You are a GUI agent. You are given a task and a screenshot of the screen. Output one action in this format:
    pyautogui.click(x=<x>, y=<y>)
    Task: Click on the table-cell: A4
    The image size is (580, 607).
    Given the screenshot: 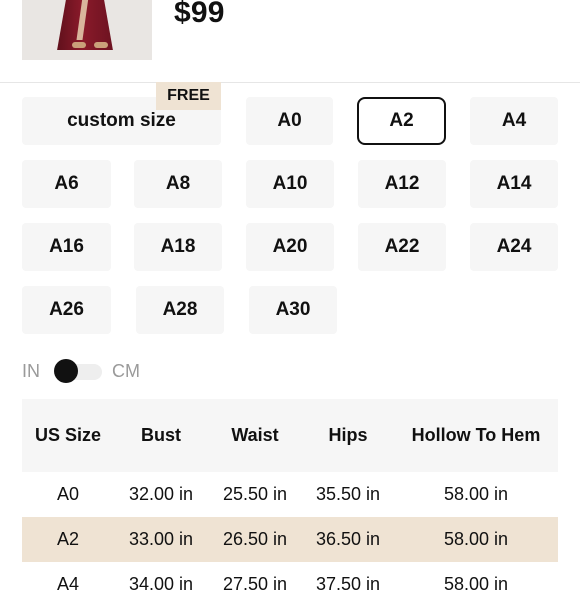 What is the action you would take?
    pyautogui.click(x=68, y=584)
    